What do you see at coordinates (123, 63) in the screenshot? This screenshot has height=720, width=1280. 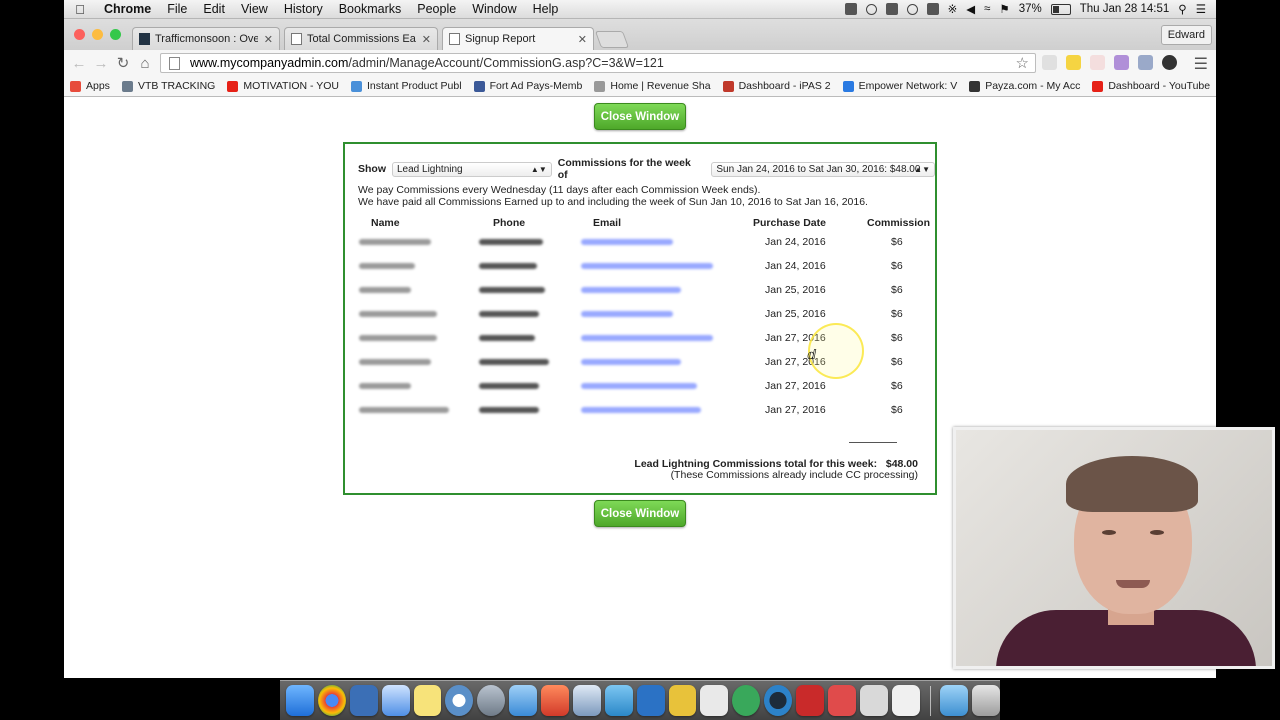 I see `reload-icon: ↻` at bounding box center [123, 63].